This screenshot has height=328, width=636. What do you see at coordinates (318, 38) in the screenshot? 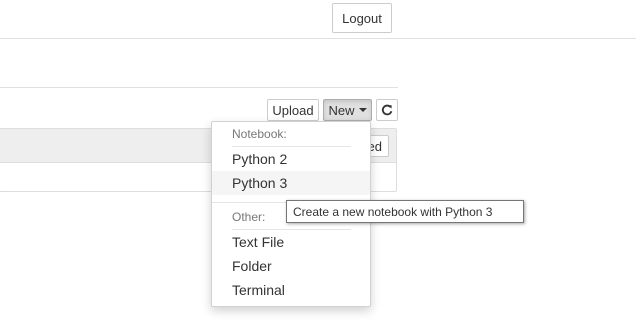
I see `header-divider` at bounding box center [318, 38].